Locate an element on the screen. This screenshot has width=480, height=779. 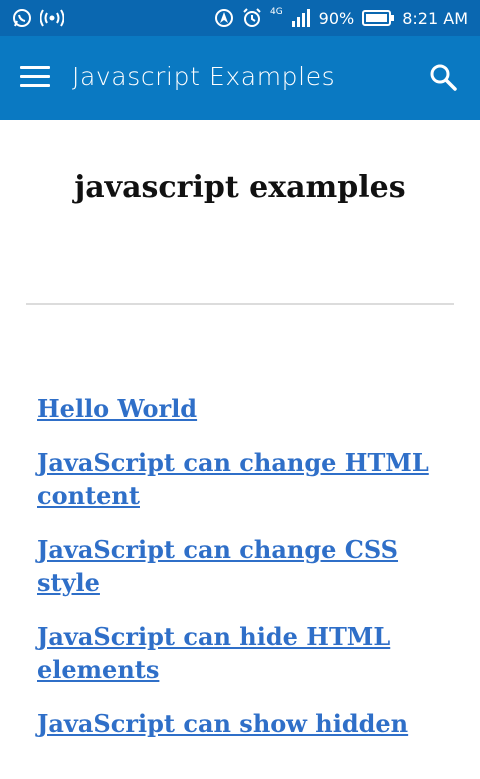
link-hello-world: Hello World is located at coordinates (117, 408).